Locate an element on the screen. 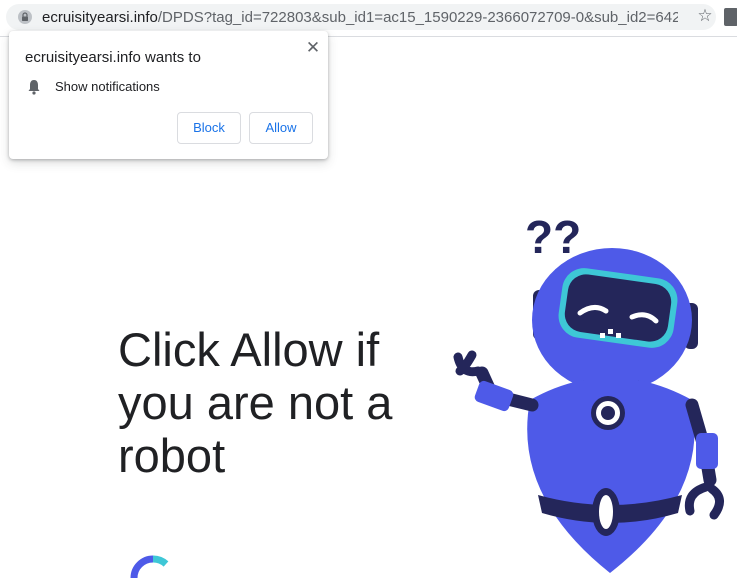 The image size is (737, 578). permission-row: Show notifications is located at coordinates (127, 87).